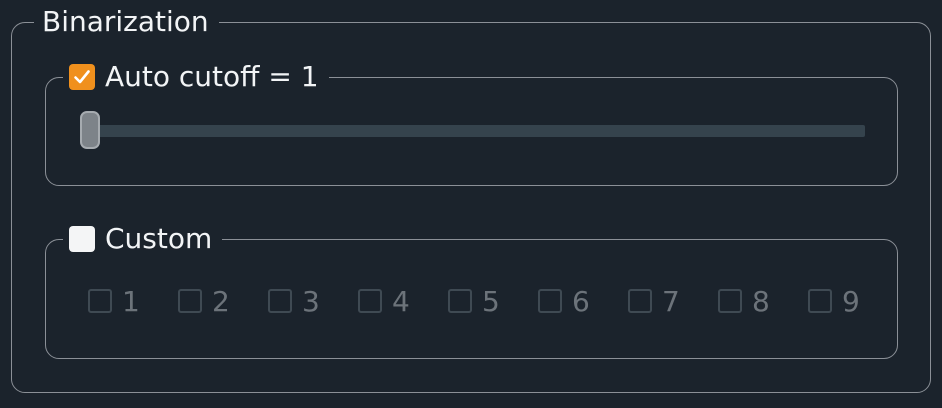 This screenshot has width=942, height=408. I want to click on auto-cutoff-label: Auto cutoff = 1, so click(212, 76).